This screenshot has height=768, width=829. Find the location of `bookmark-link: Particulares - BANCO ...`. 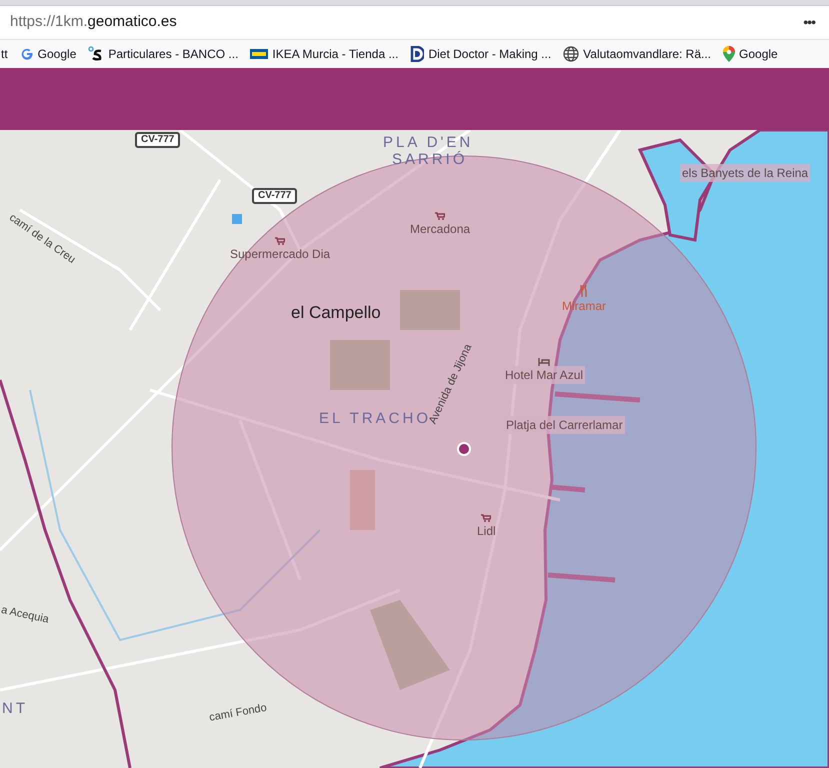

bookmark-link: Particulares - BANCO ... is located at coordinates (163, 54).